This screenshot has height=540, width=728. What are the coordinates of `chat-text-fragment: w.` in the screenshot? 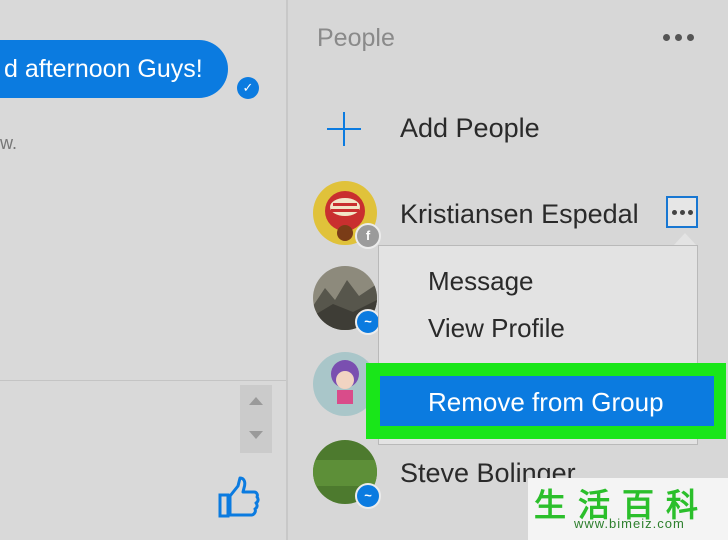 It's located at (9, 143).